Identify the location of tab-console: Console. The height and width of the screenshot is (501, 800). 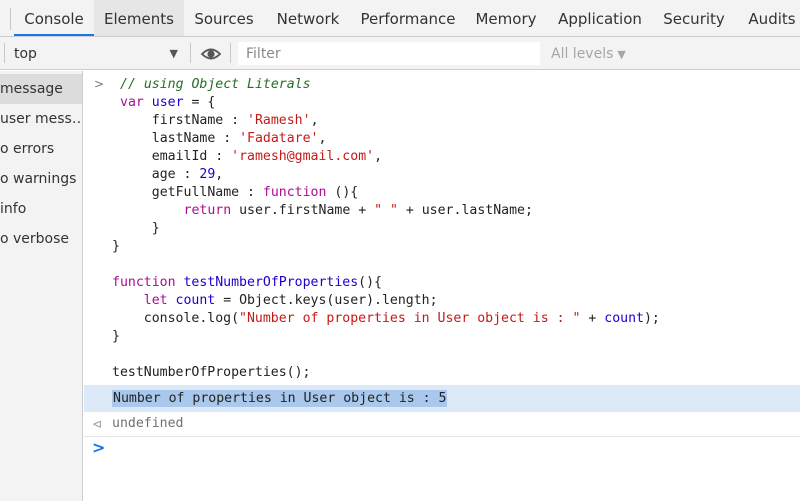
(54, 18).